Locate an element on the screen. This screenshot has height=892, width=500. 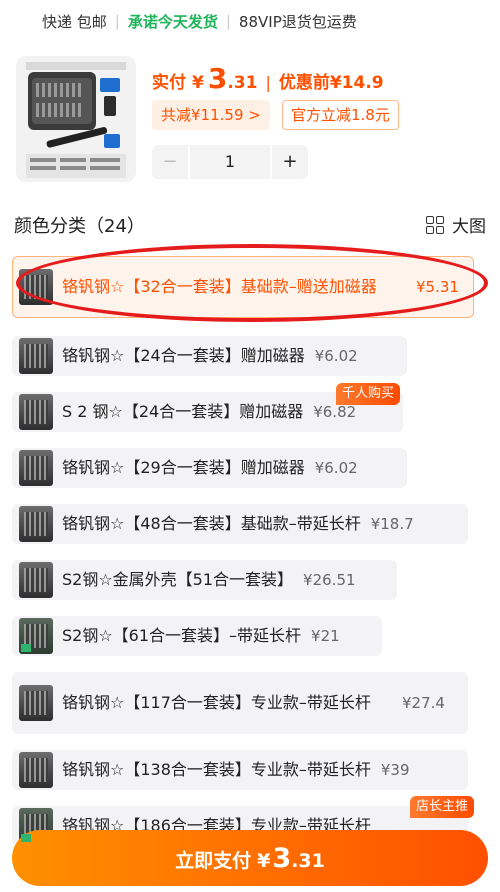
big-view-label: 大图 is located at coordinates (469, 227).